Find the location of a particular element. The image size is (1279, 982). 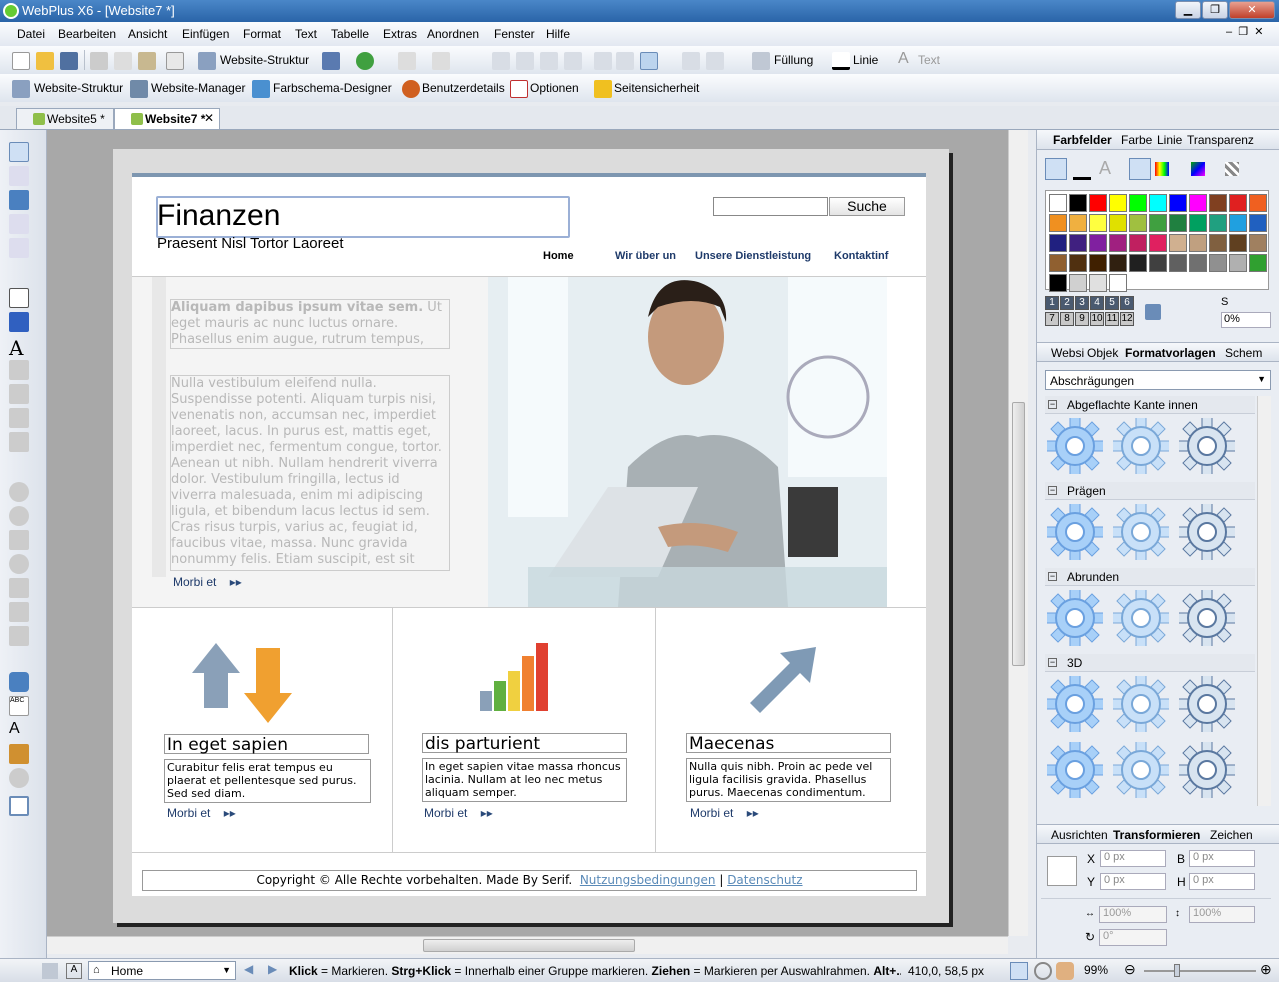

minimize-button: ▁ is located at coordinates (1188, 10).